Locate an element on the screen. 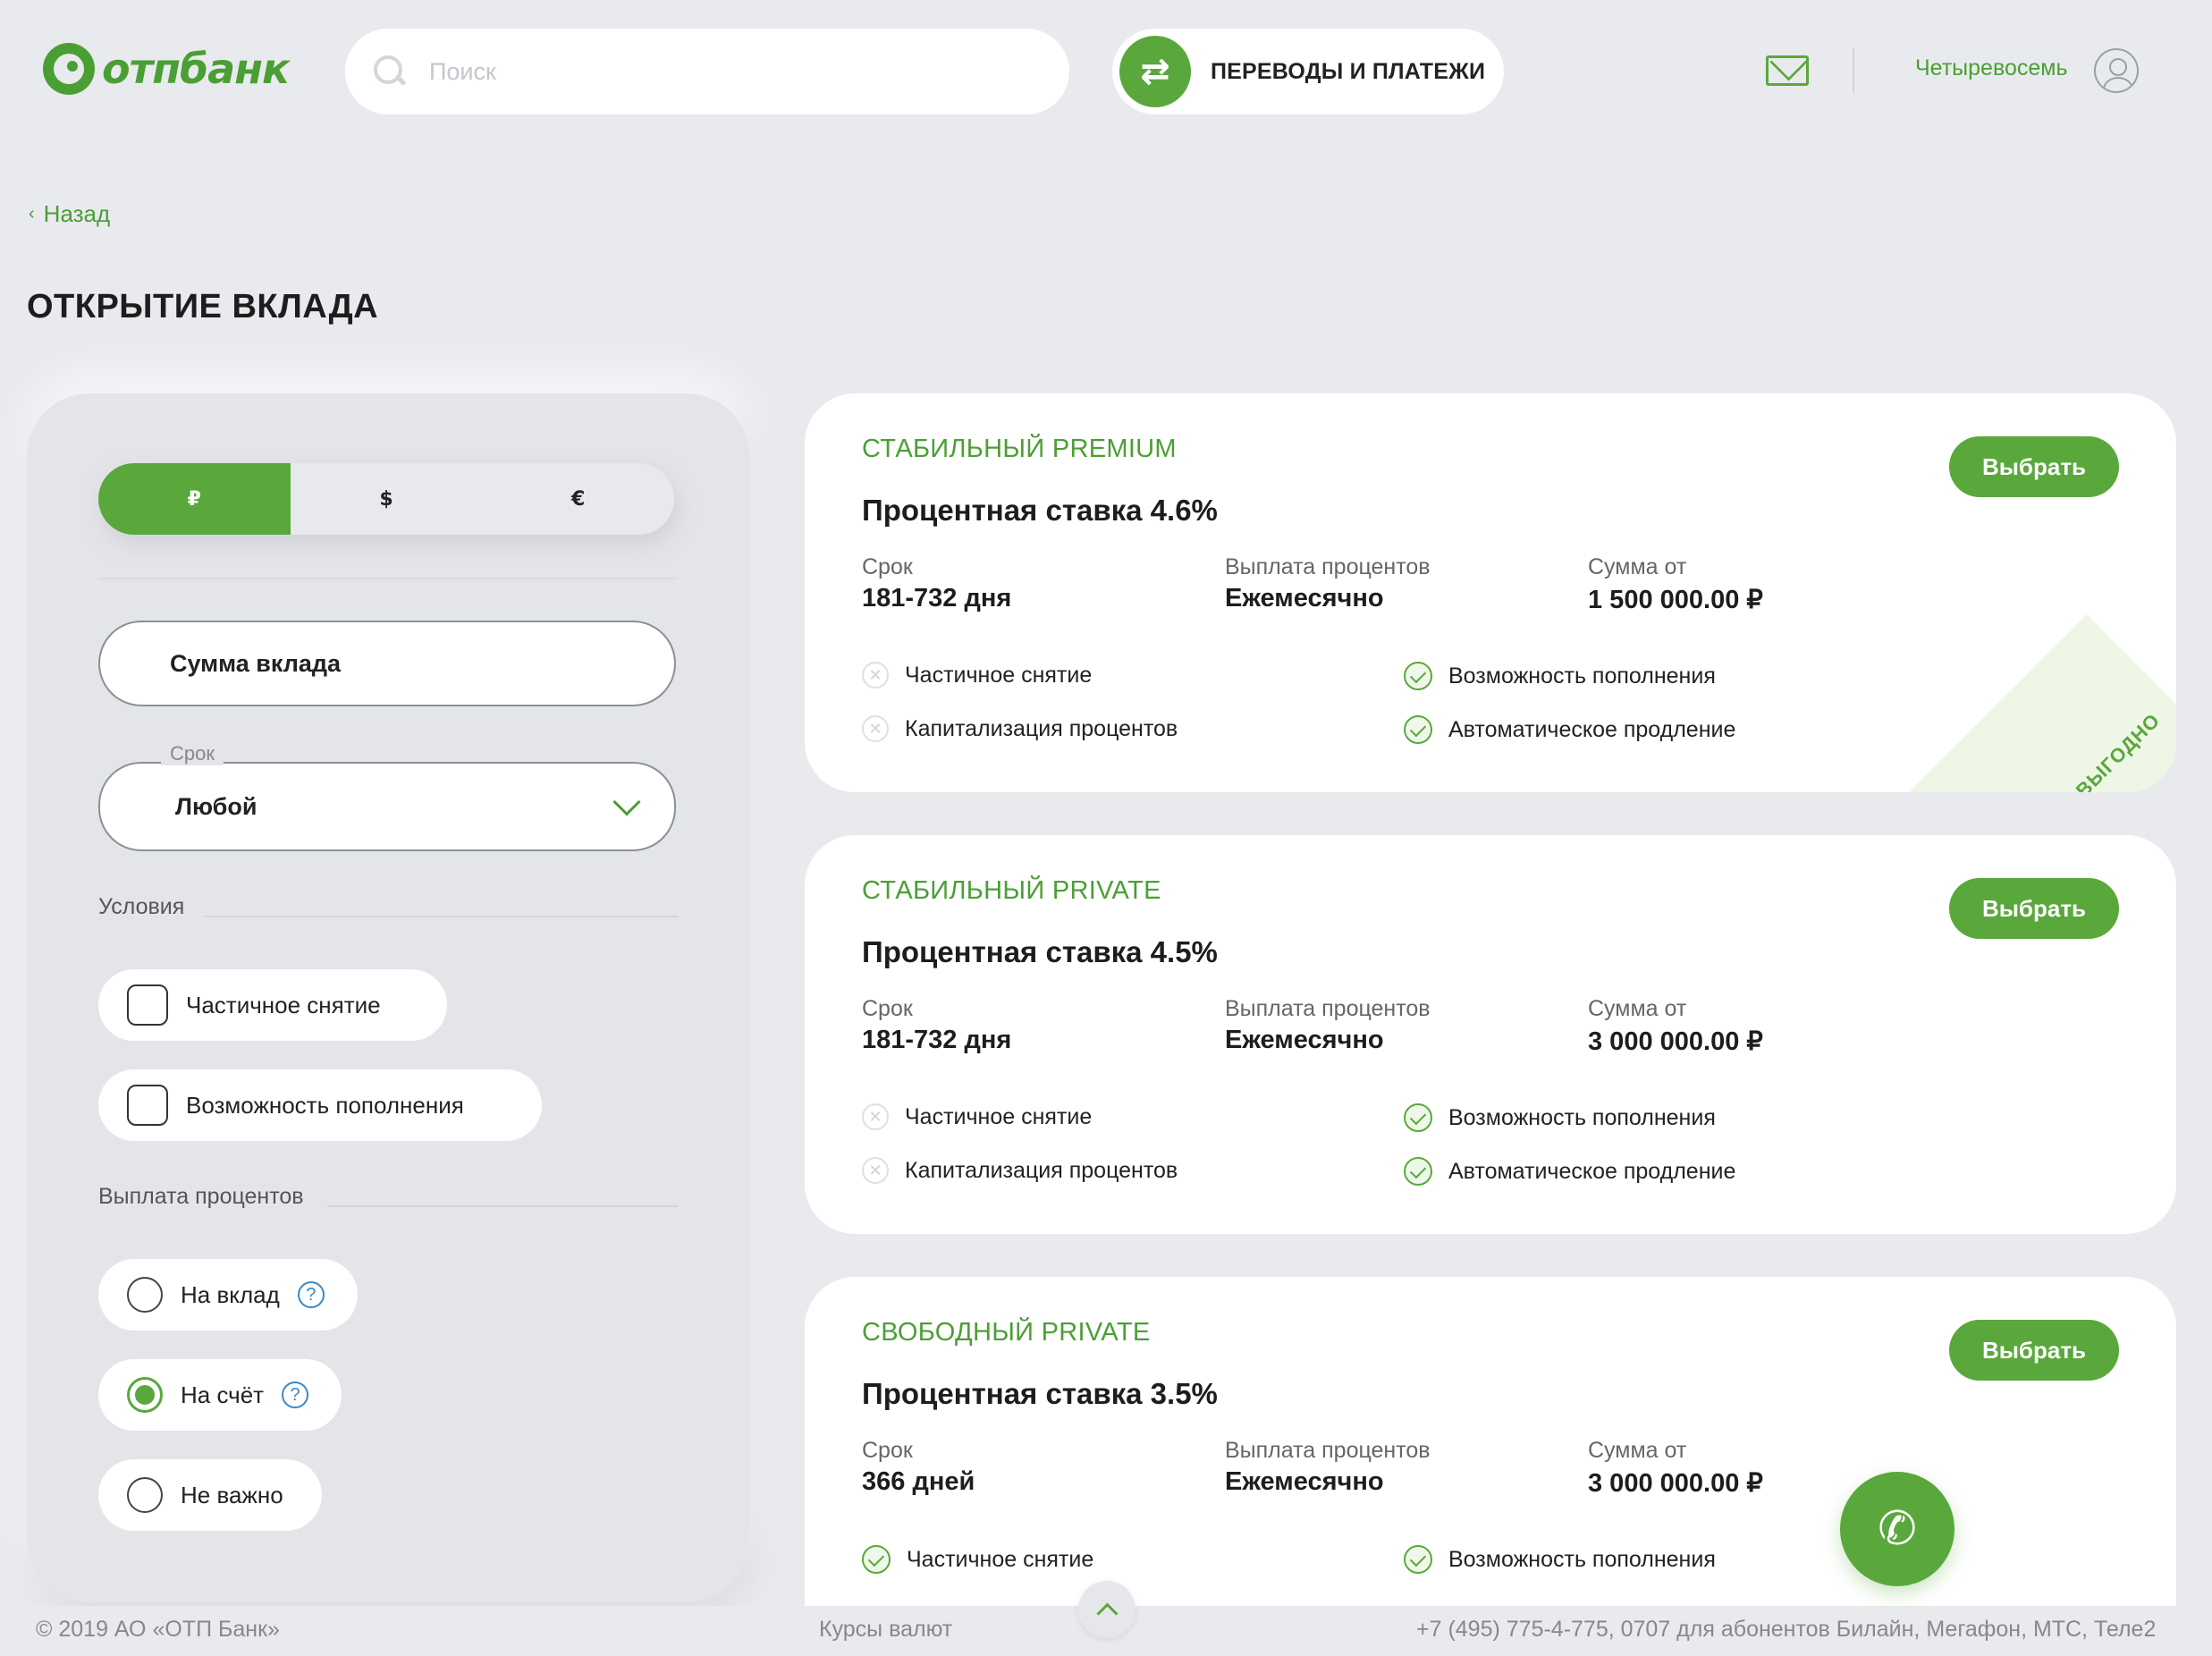  deposit-rate: Процентная ставка 4.6% is located at coordinates (1040, 511).